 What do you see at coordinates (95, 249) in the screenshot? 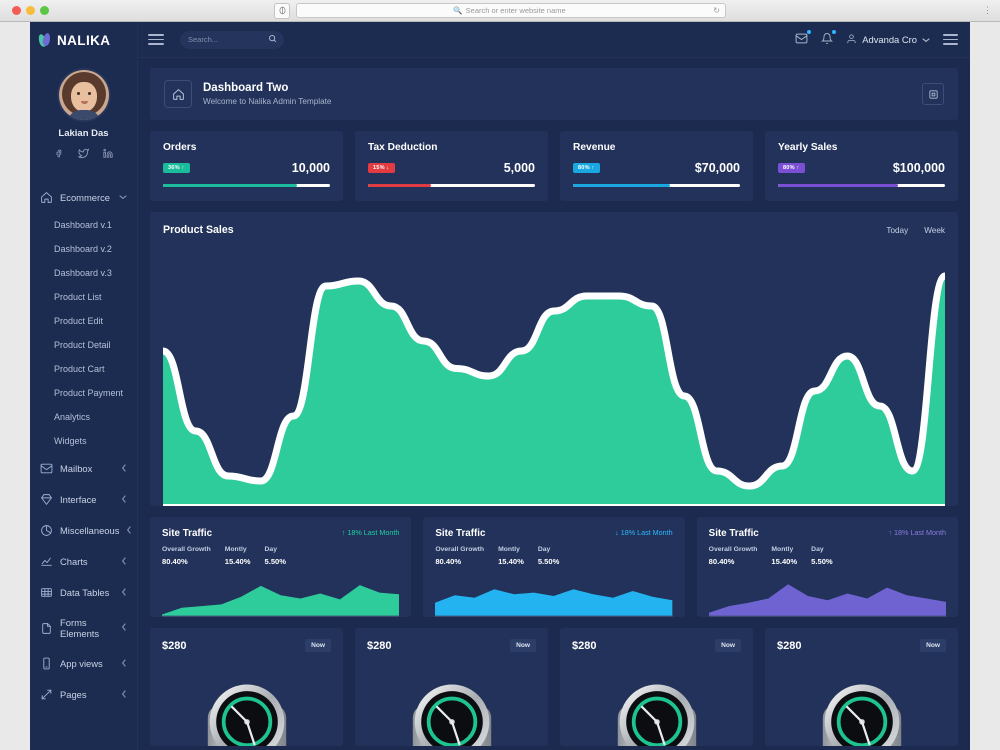
I see `sidebar-subitem-dashboard-v-2: Dashboard v.2` at bounding box center [95, 249].